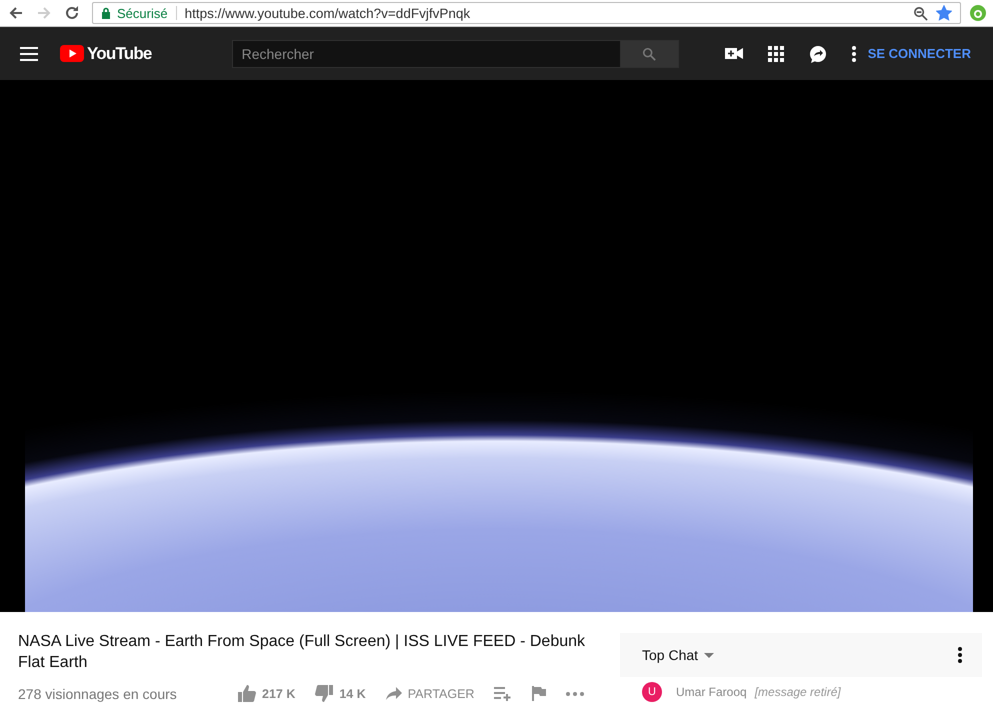  Describe the element at coordinates (711, 692) in the screenshot. I see `chat-author: Umar Farooq` at that location.